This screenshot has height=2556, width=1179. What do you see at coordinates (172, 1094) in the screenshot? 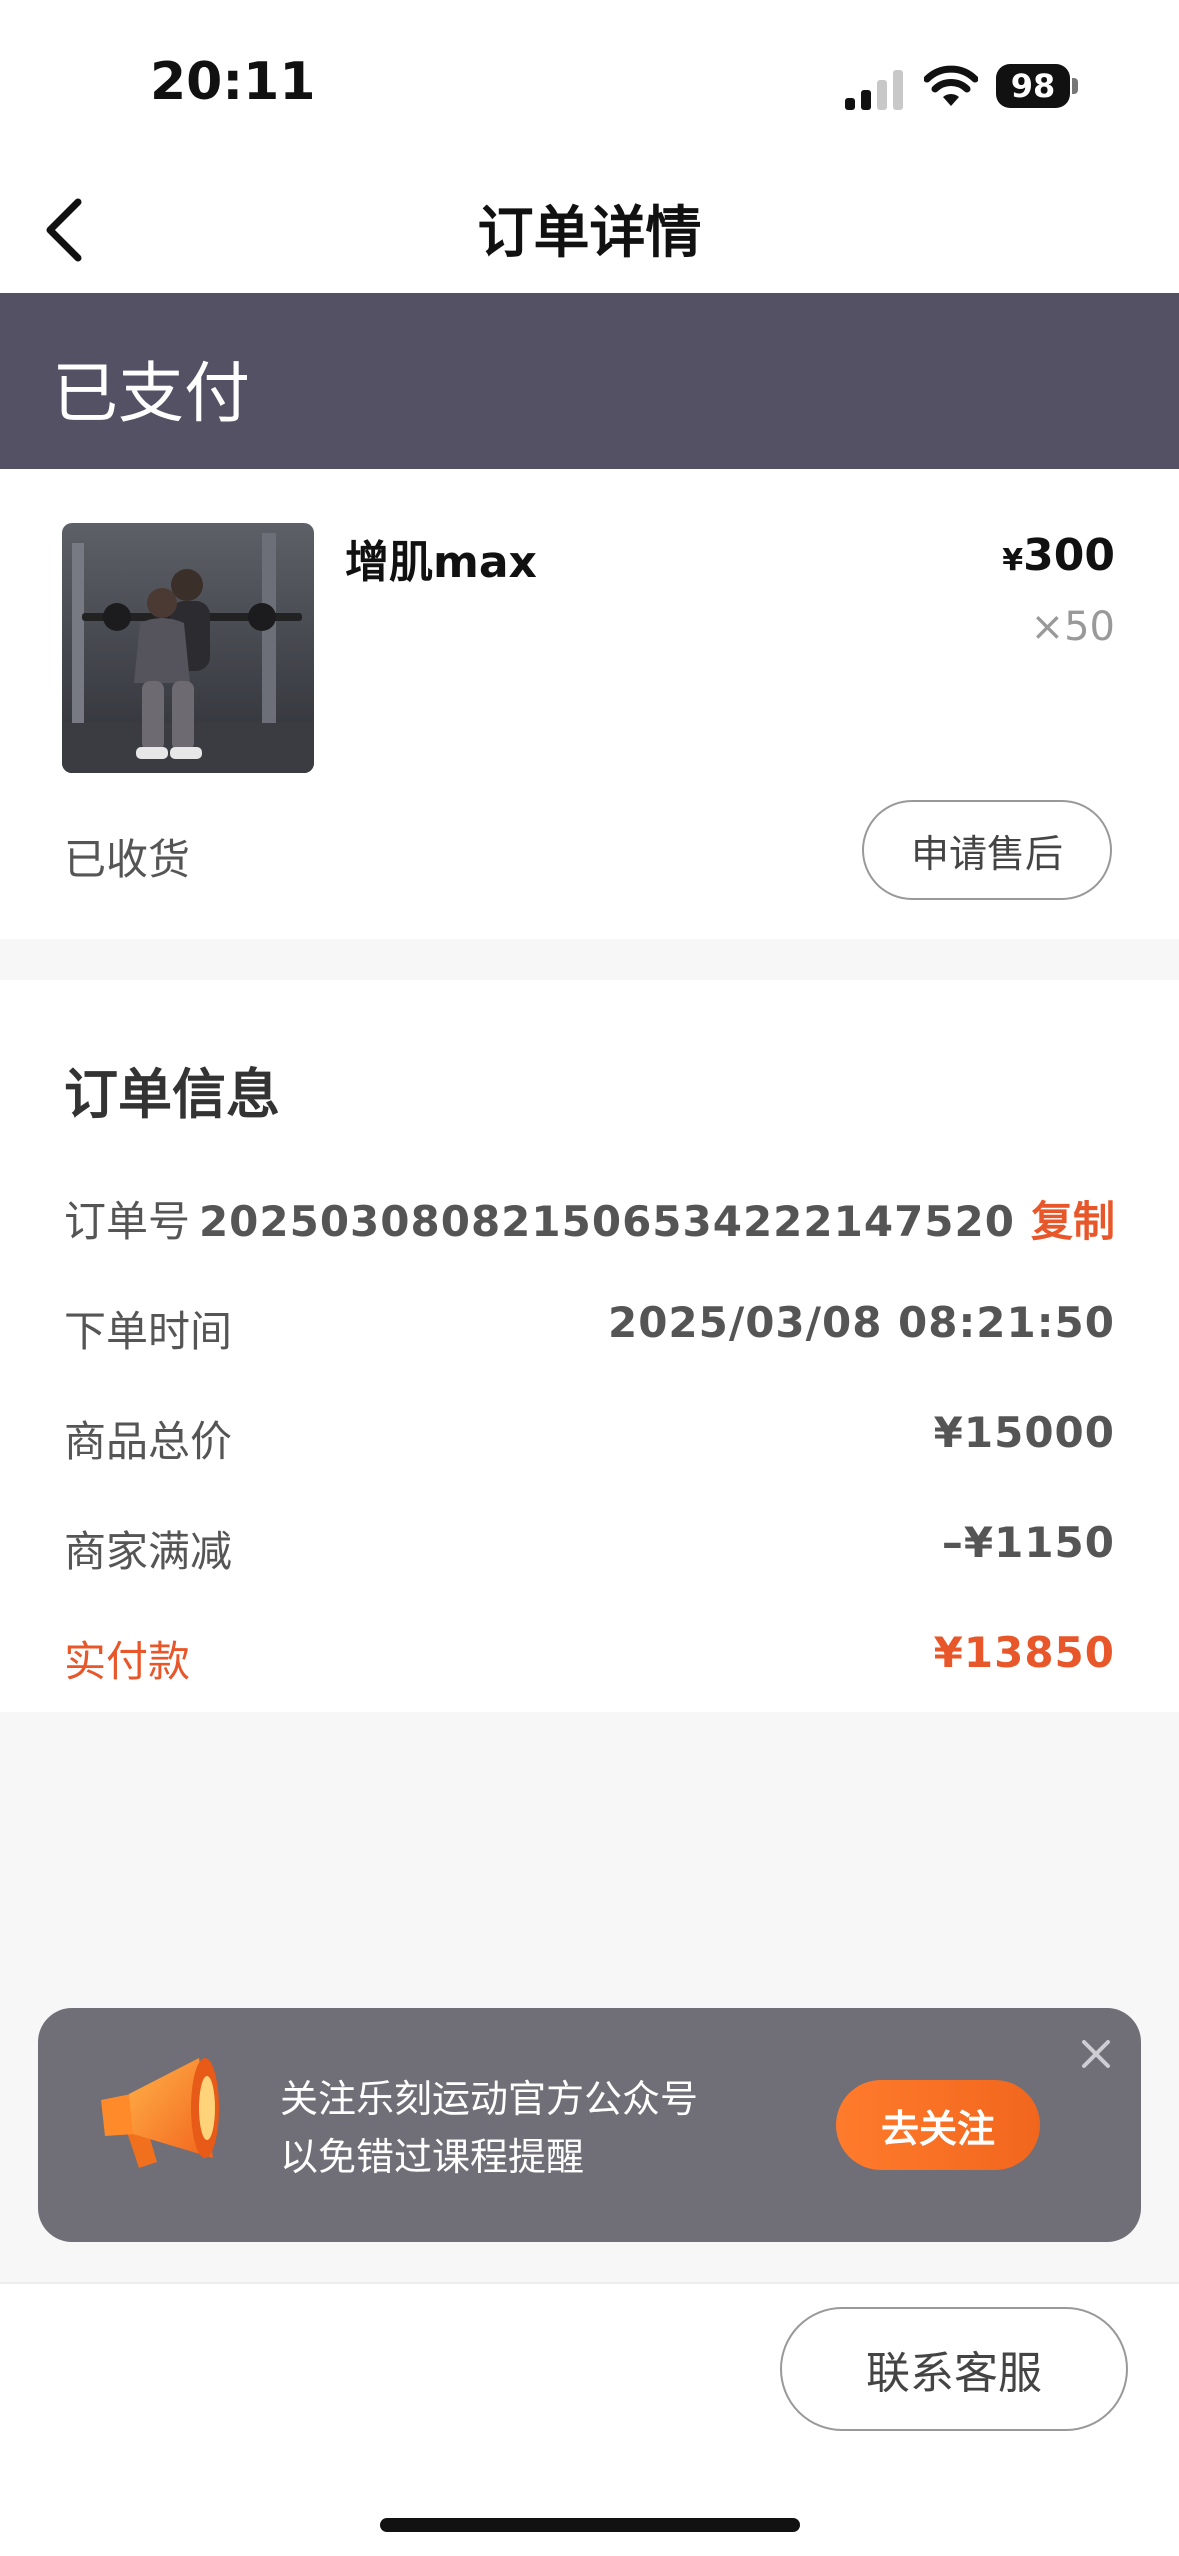
I see `order-info-title: 订单信息` at bounding box center [172, 1094].